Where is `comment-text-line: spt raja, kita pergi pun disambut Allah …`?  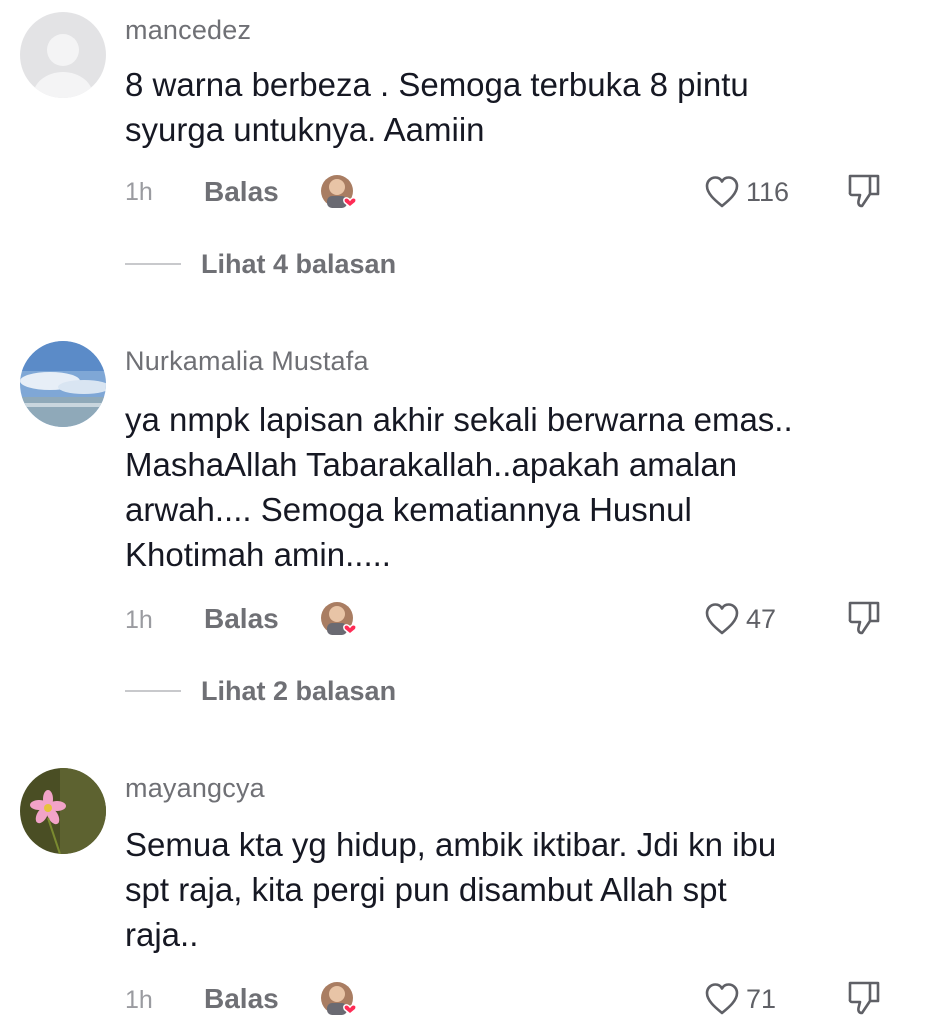 comment-text-line: spt raja, kita pergi pun disambut Allah … is located at coordinates (426, 889).